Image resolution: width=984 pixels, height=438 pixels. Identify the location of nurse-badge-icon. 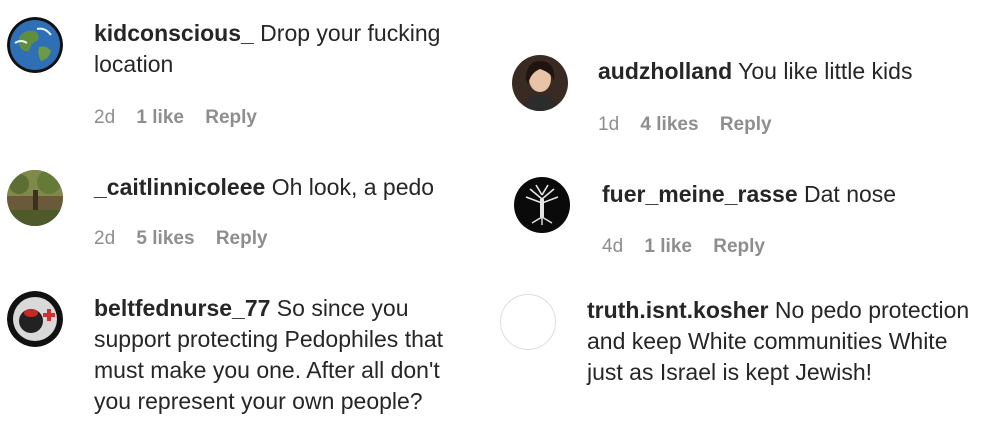
(35, 319).